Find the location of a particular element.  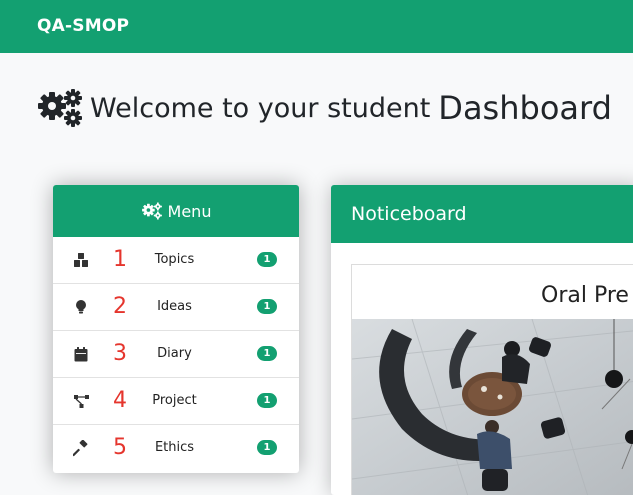

page-title: Welcome to your student Dashboard is located at coordinates (324, 108).